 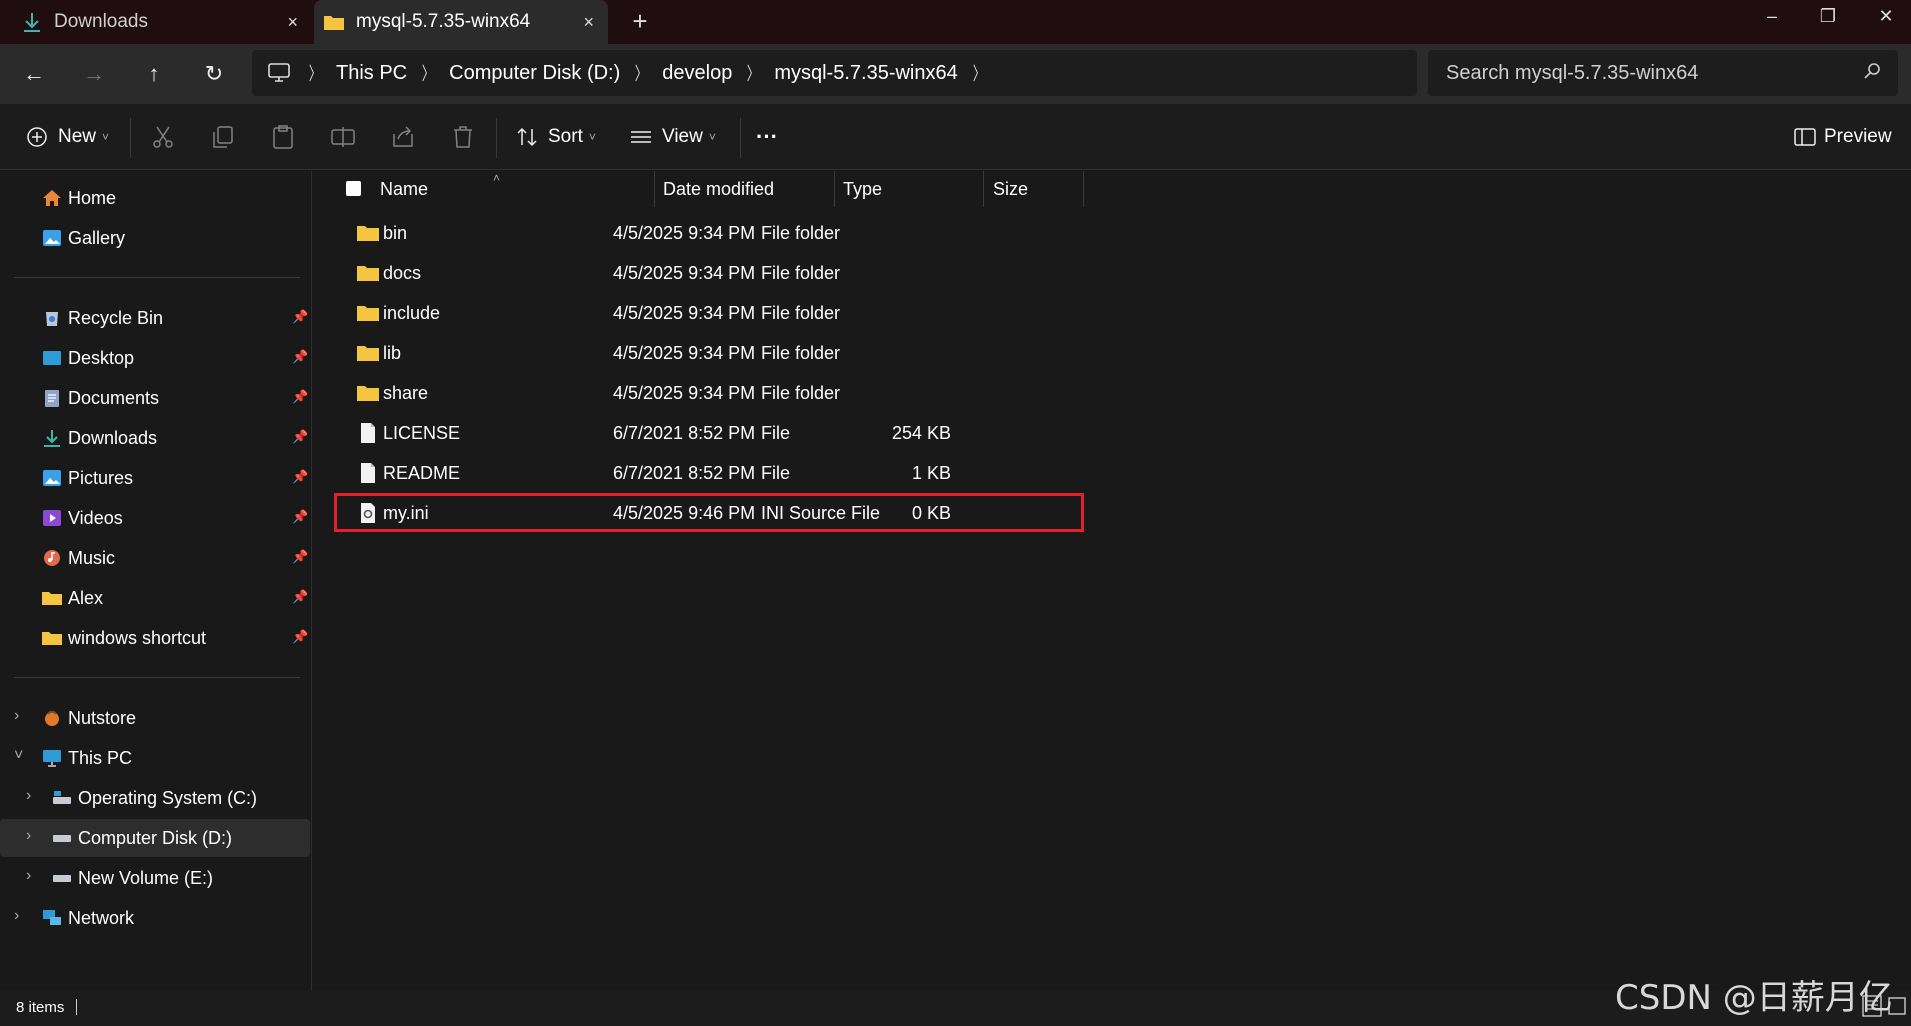 I want to click on delete-icon, so click(x=463, y=137).